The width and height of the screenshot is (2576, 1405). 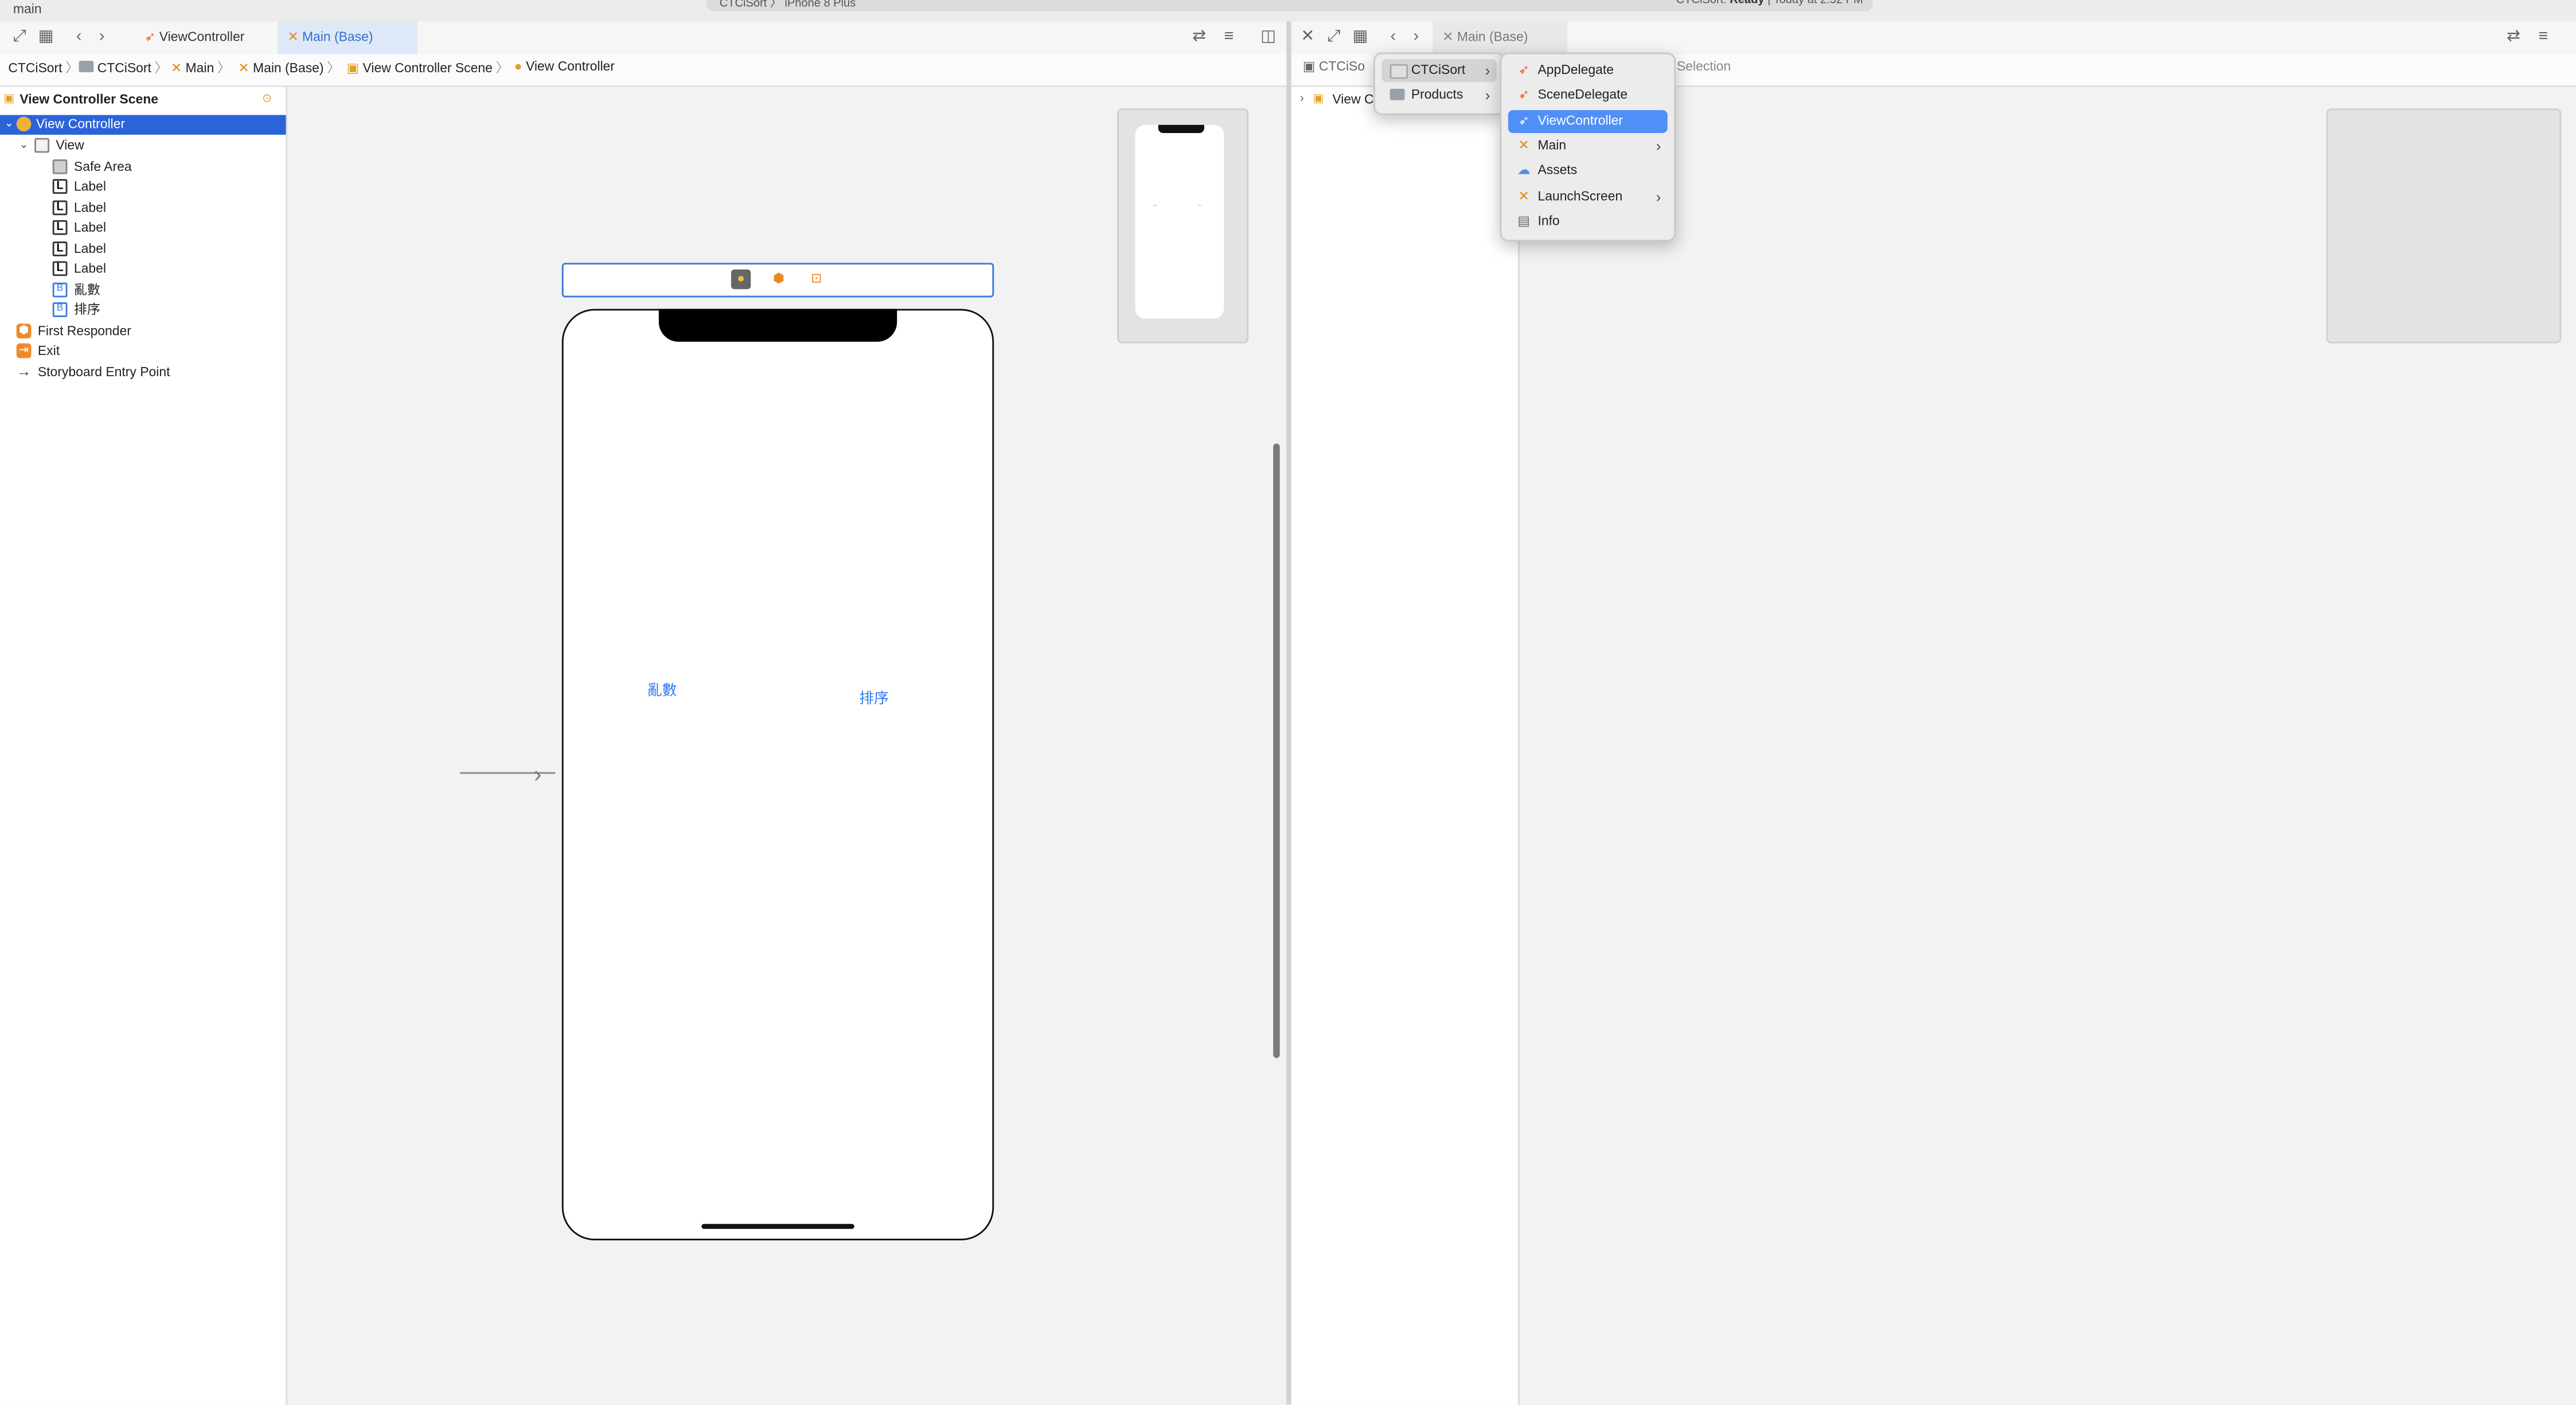 What do you see at coordinates (1302, 99) in the screenshot?
I see `disclosure-closed-icon: ›` at bounding box center [1302, 99].